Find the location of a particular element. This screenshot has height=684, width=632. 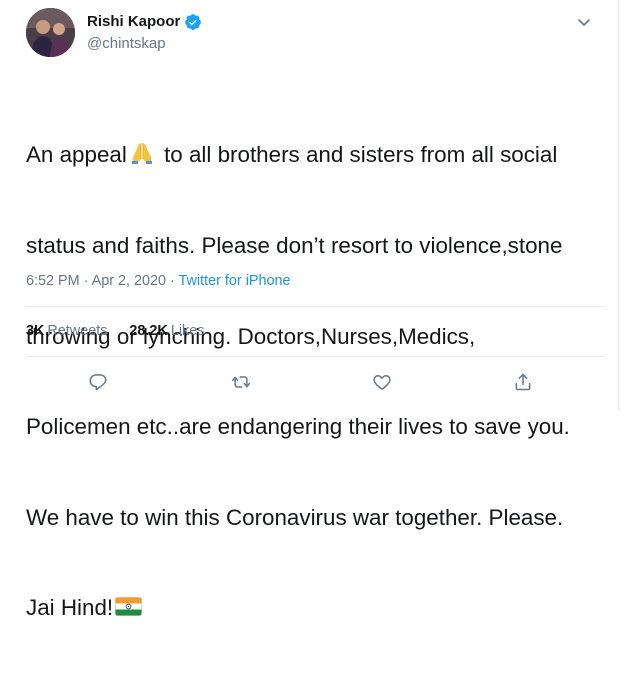

likes-label: Likes is located at coordinates (187, 331).